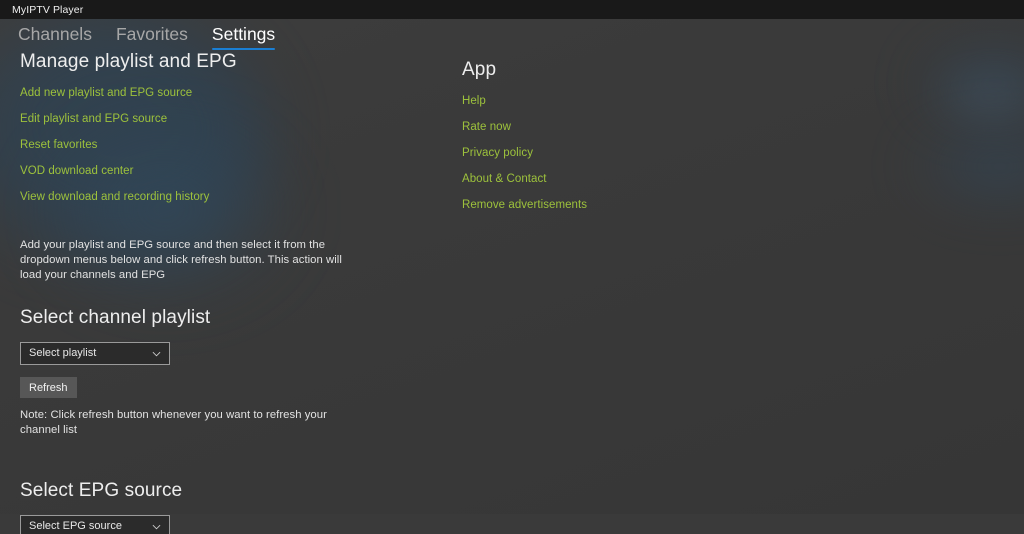 This screenshot has height=534, width=1024. I want to click on link-remove-advertisements: Remove advertisements, so click(622, 205).